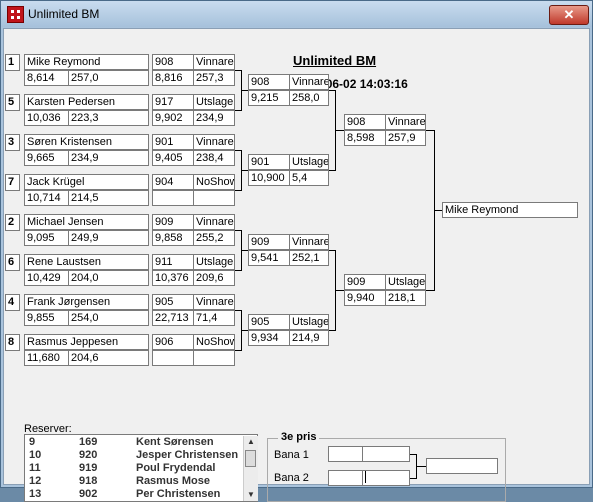  What do you see at coordinates (46, 238) in the screenshot?
I see `player-value1-field: 9,095` at bounding box center [46, 238].